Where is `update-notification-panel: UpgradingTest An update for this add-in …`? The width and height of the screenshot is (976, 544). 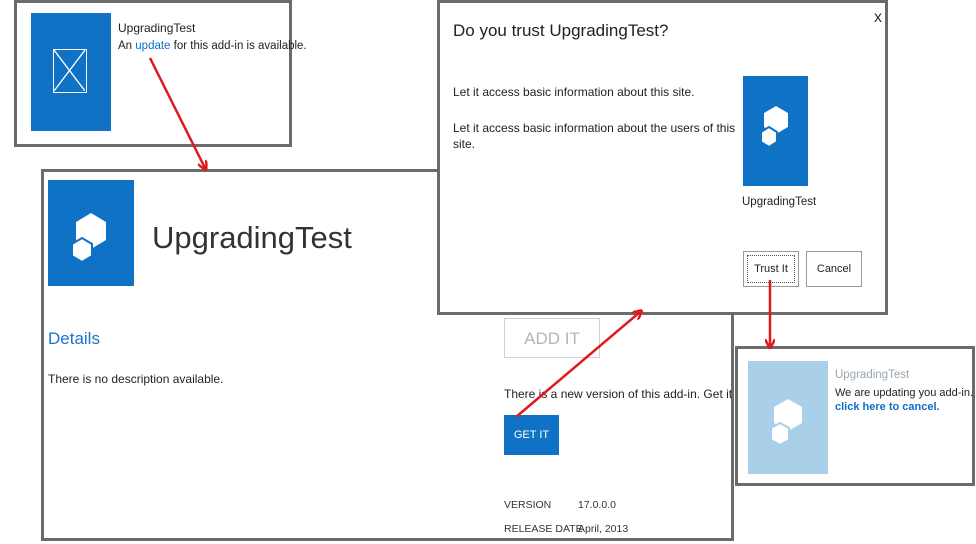 update-notification-panel: UpgradingTest An update for this add-in … is located at coordinates (160, 73).